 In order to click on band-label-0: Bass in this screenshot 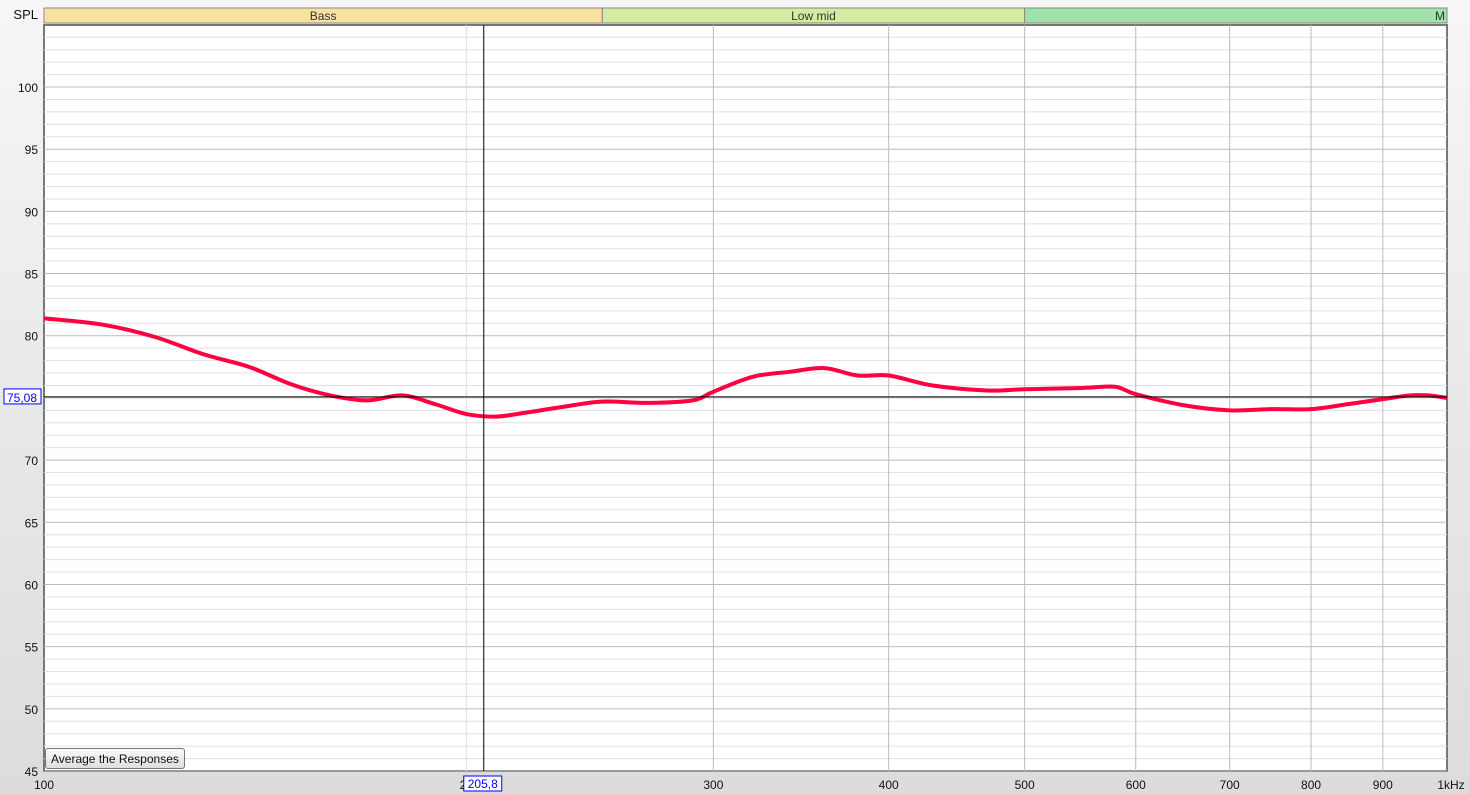, I will do `click(323, 16)`.